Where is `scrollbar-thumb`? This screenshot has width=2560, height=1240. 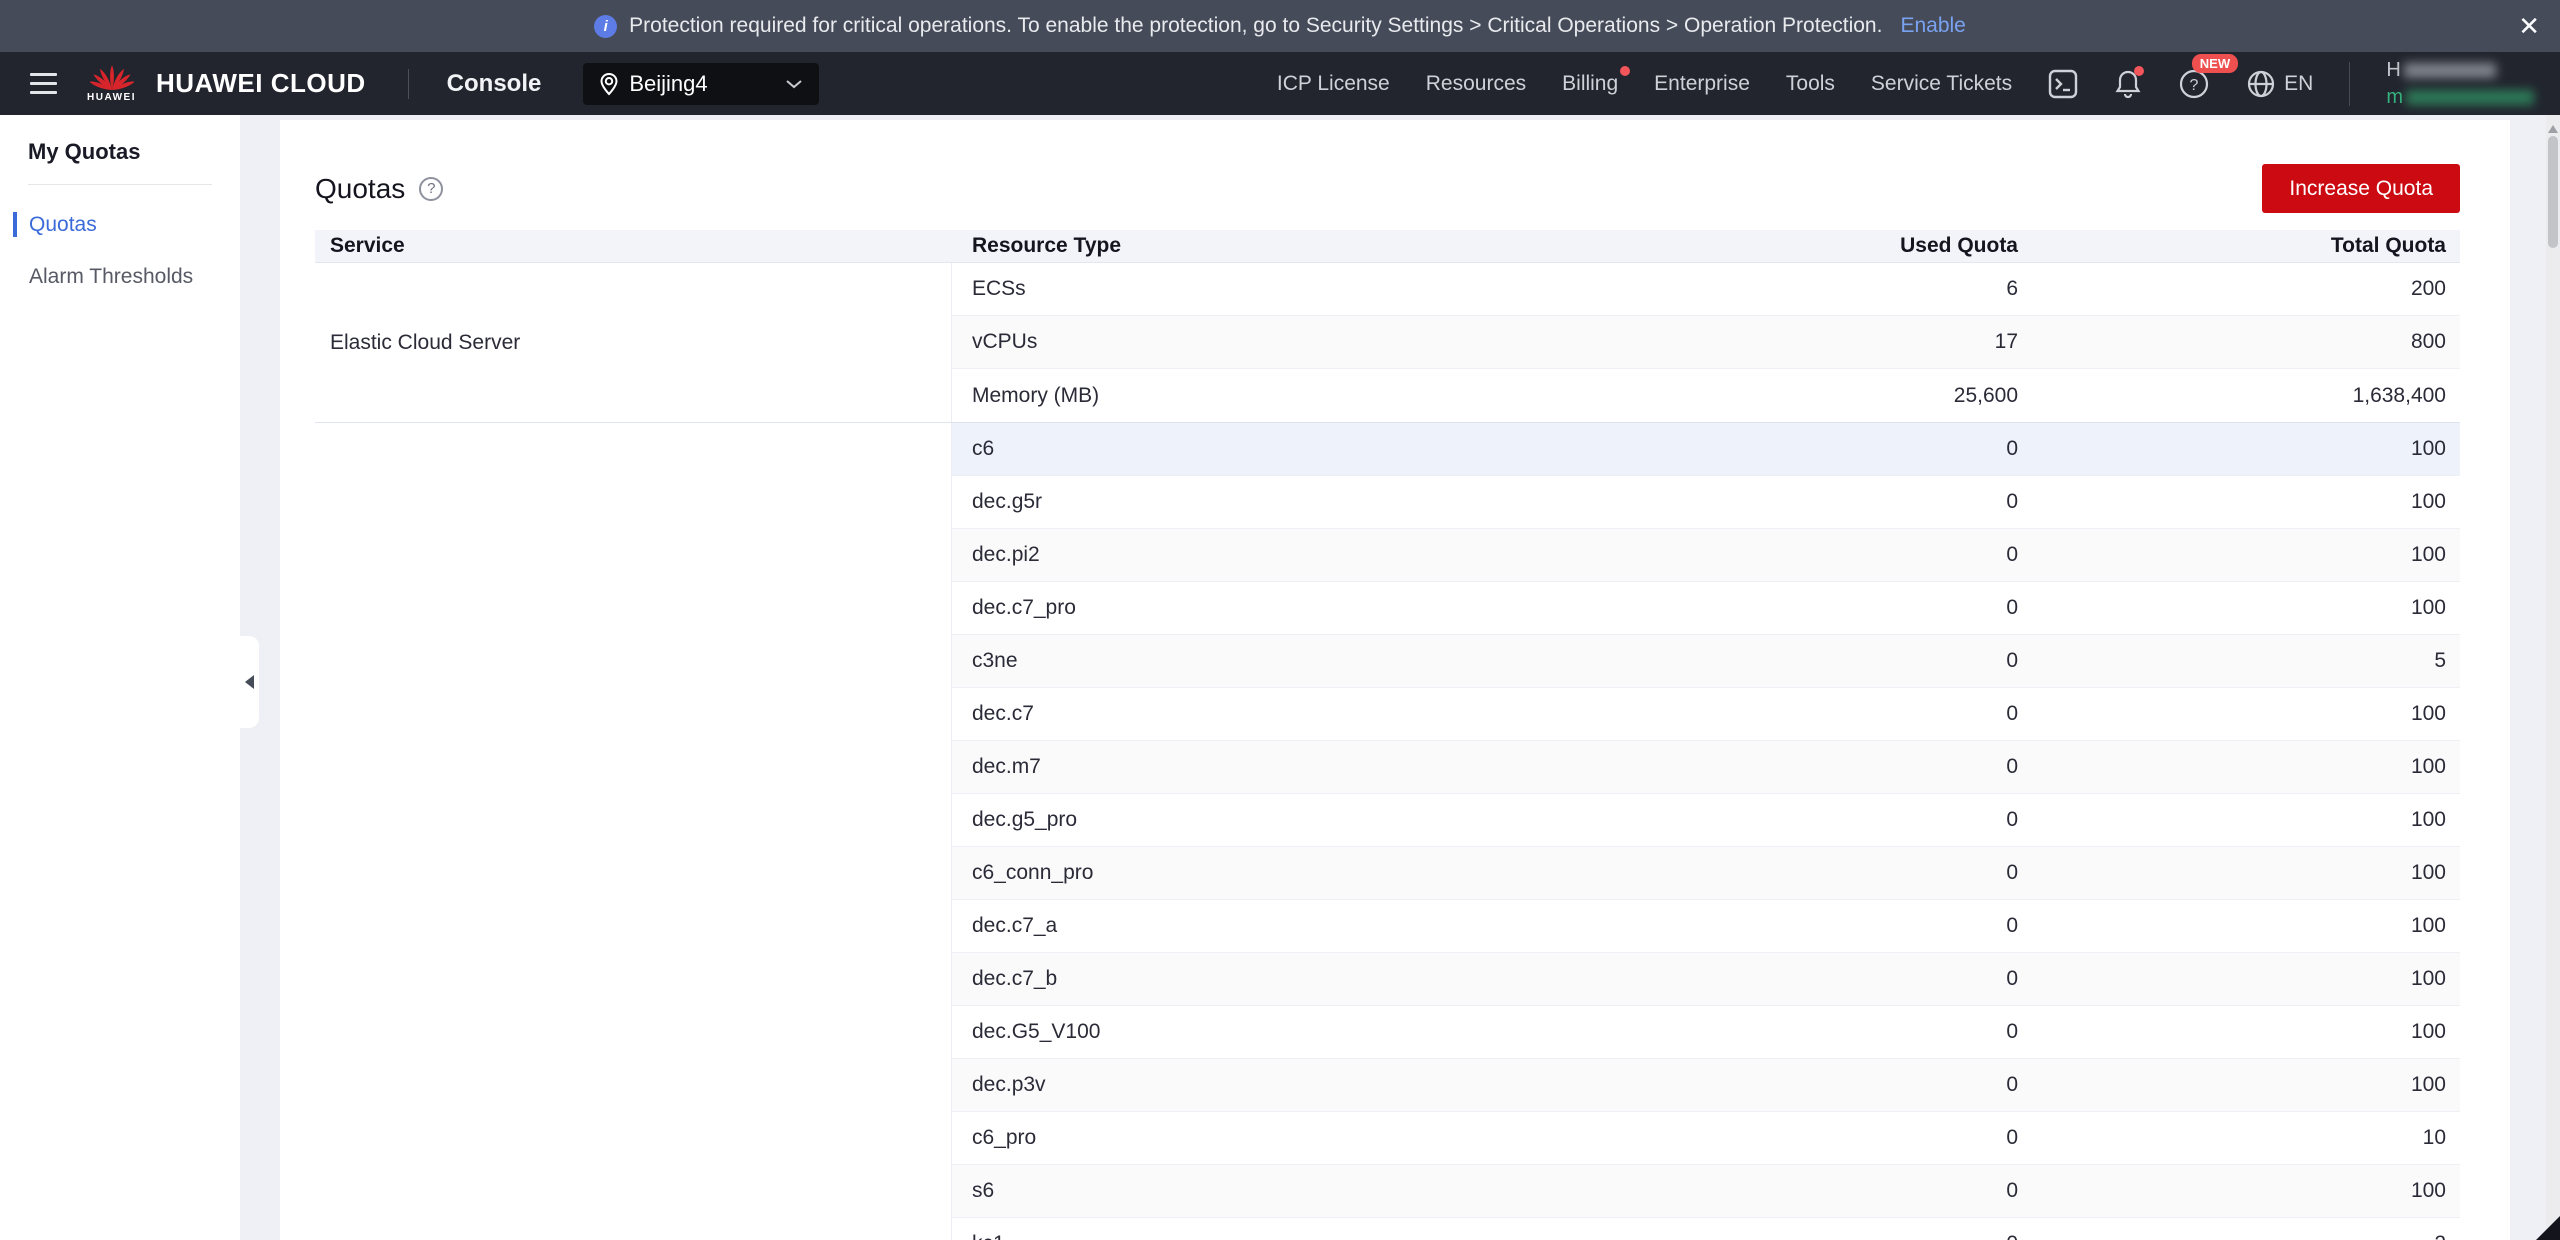 scrollbar-thumb is located at coordinates (2553, 192).